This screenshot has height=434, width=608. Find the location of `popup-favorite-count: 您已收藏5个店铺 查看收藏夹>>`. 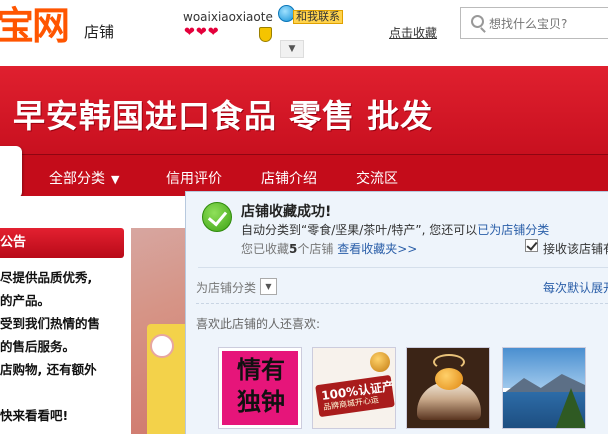

popup-favorite-count: 您已收藏5个店铺 查看收藏夹>> is located at coordinates (329, 248).